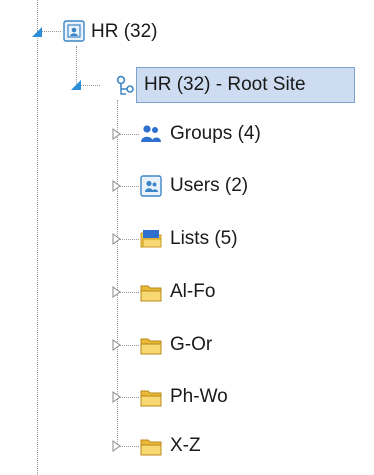 This screenshot has width=374, height=475. I want to click on users-label: Users (2), so click(209, 185).